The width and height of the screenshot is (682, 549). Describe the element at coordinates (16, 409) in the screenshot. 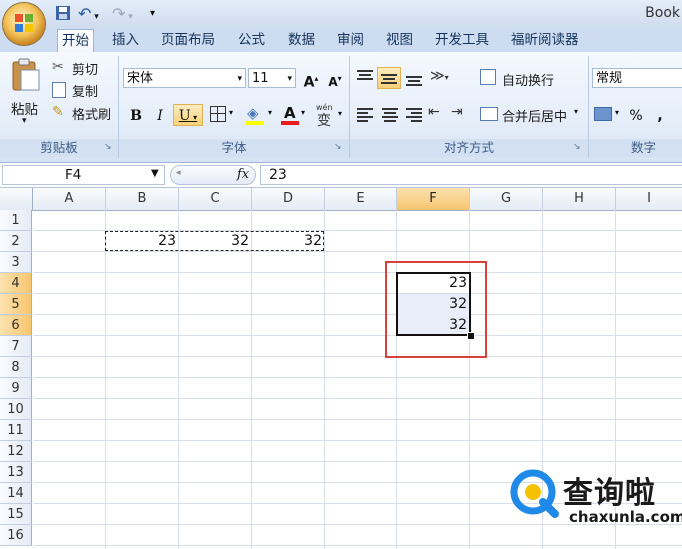

I see `row-header-10: 10` at that location.